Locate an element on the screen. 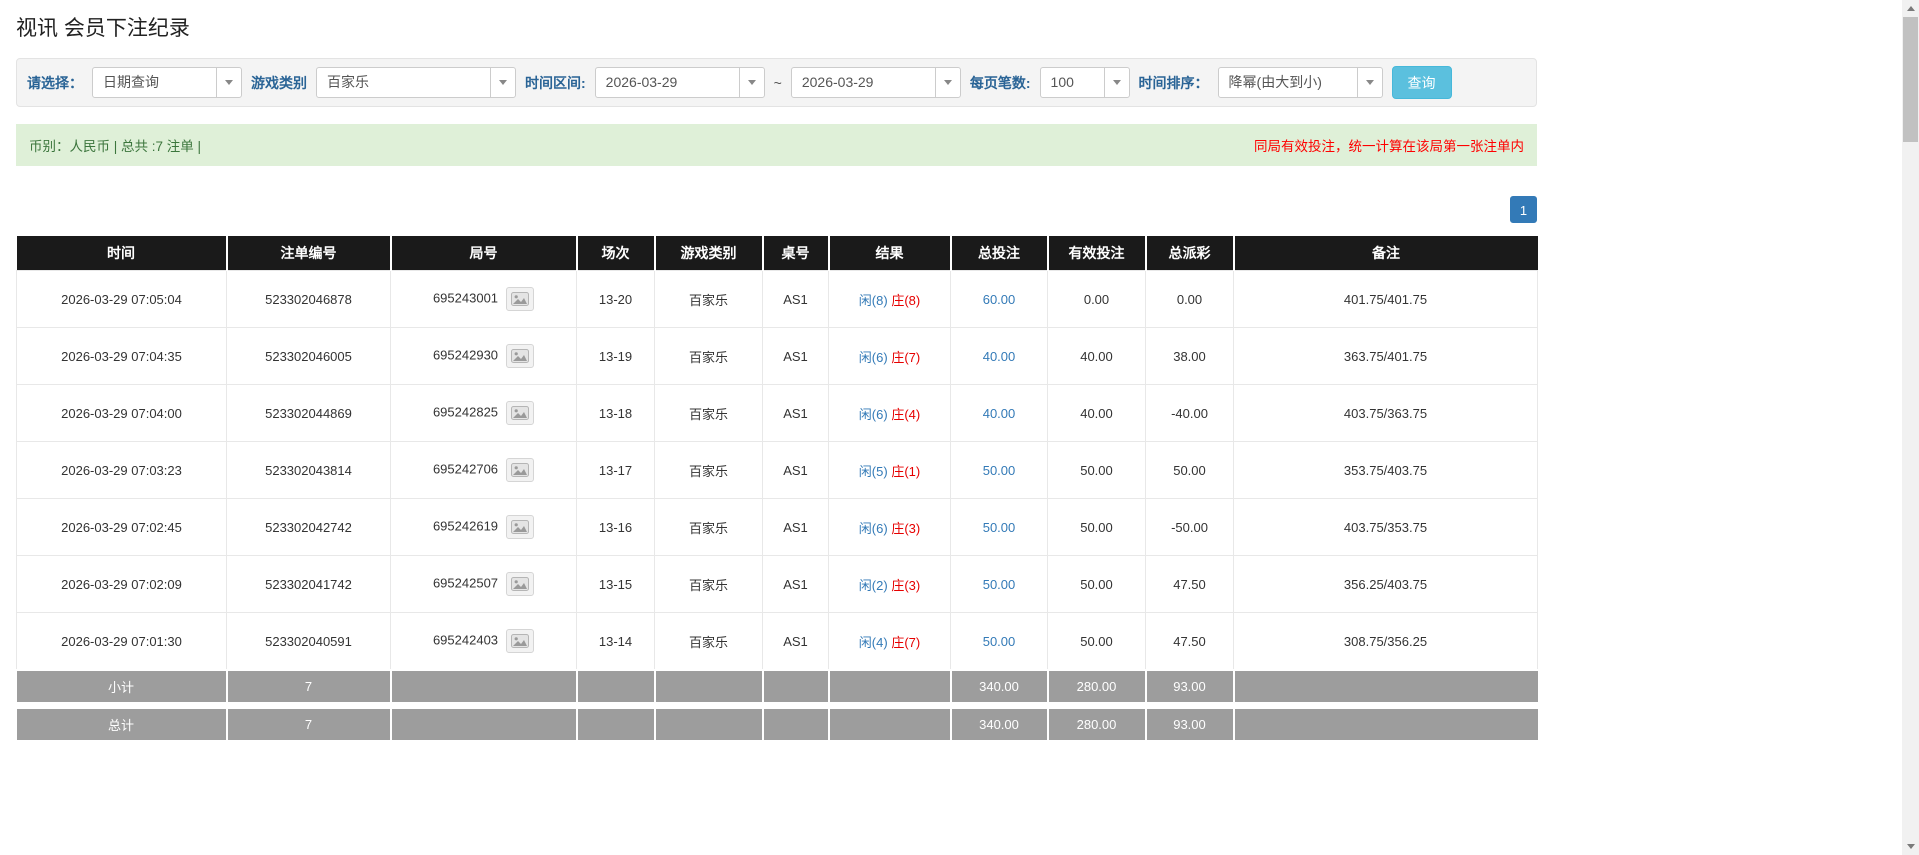 The width and height of the screenshot is (1919, 855). cell-bet-no: 523302042742 is located at coordinates (308, 527).